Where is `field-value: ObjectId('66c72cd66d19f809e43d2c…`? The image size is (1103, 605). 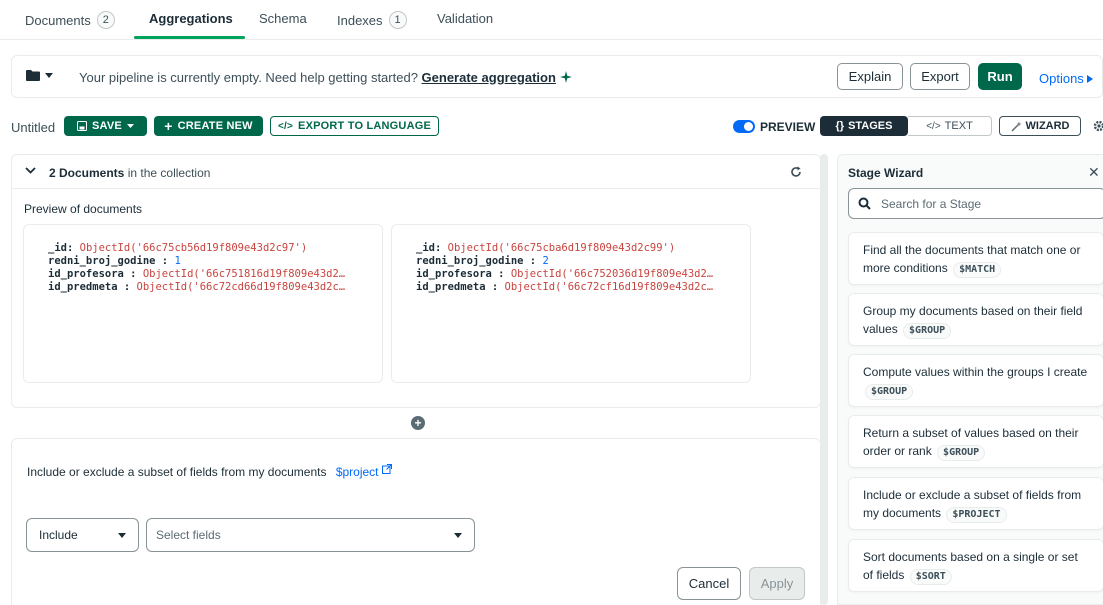 field-value: ObjectId('66c72cd66d19f809e43d2c… is located at coordinates (241, 287).